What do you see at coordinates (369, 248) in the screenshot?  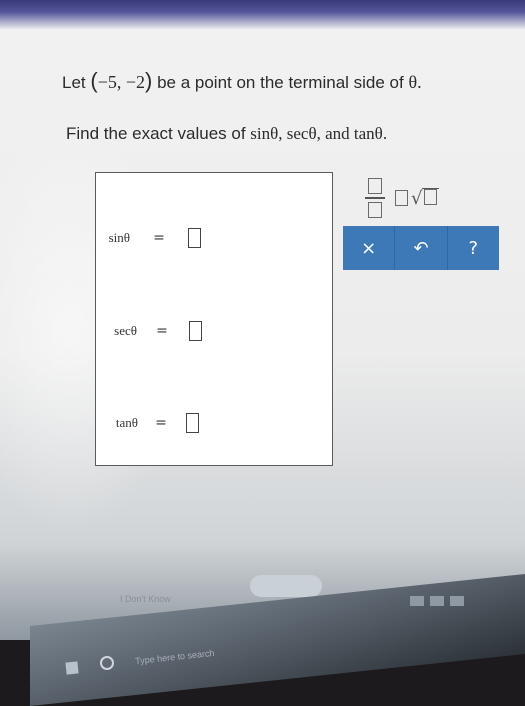 I see `clear-button: ×` at bounding box center [369, 248].